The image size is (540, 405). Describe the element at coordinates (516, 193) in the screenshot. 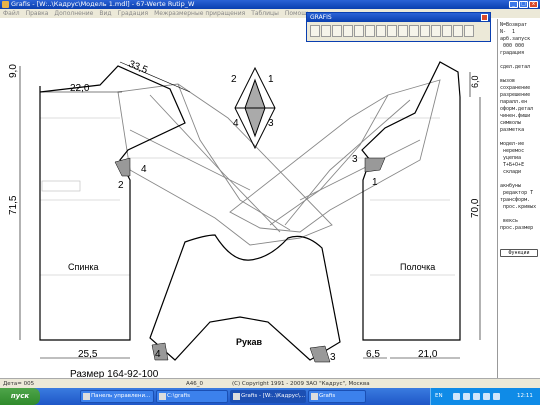

I see `panel-line: редактор Т` at that location.